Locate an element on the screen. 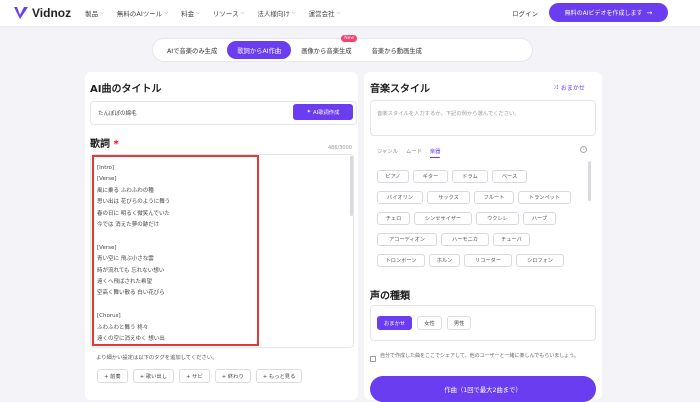 The height and width of the screenshot is (402, 700). vidnoz-logo-icon is located at coordinates (21, 13).